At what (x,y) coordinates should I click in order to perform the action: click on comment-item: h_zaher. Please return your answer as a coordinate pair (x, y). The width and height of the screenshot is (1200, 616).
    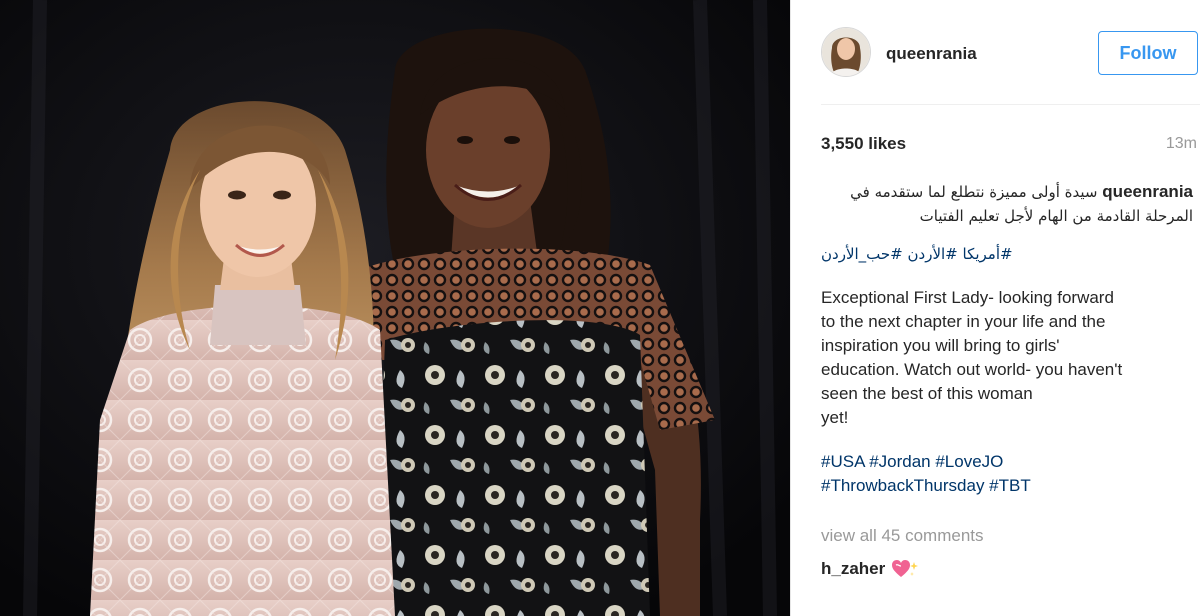
    Looking at the image, I should click on (870, 569).